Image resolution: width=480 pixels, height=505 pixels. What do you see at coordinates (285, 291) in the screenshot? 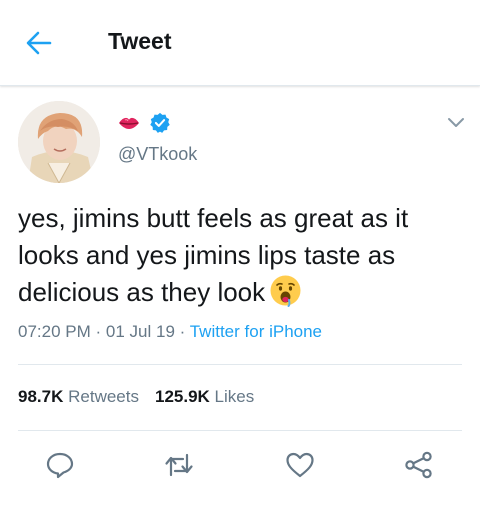
I see `drooling-face-emoji-icon` at bounding box center [285, 291].